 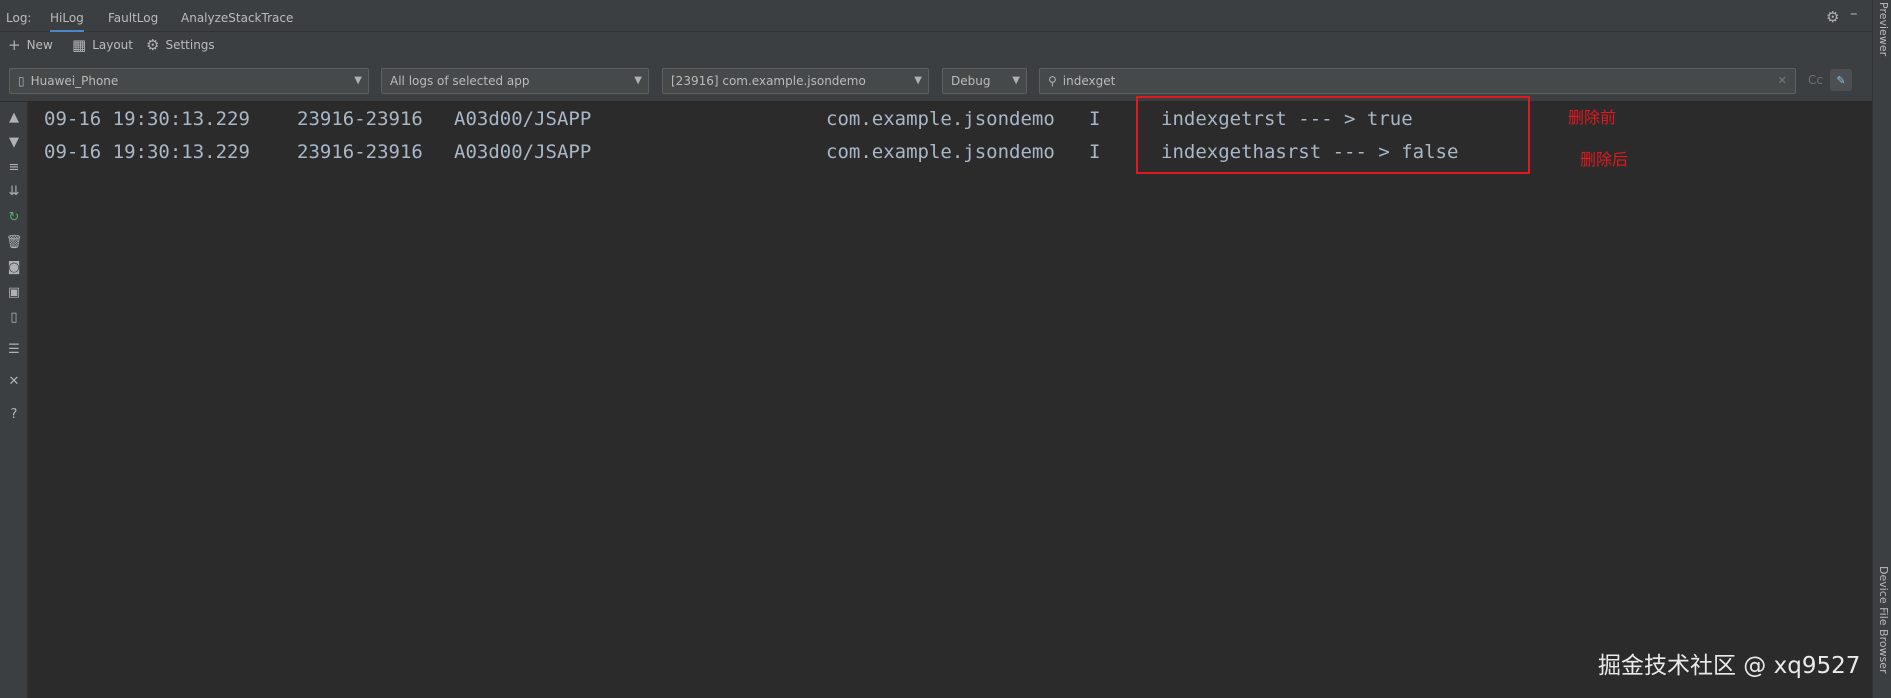 I want to click on tab-faultlog: FaultLog, so click(x=133, y=18).